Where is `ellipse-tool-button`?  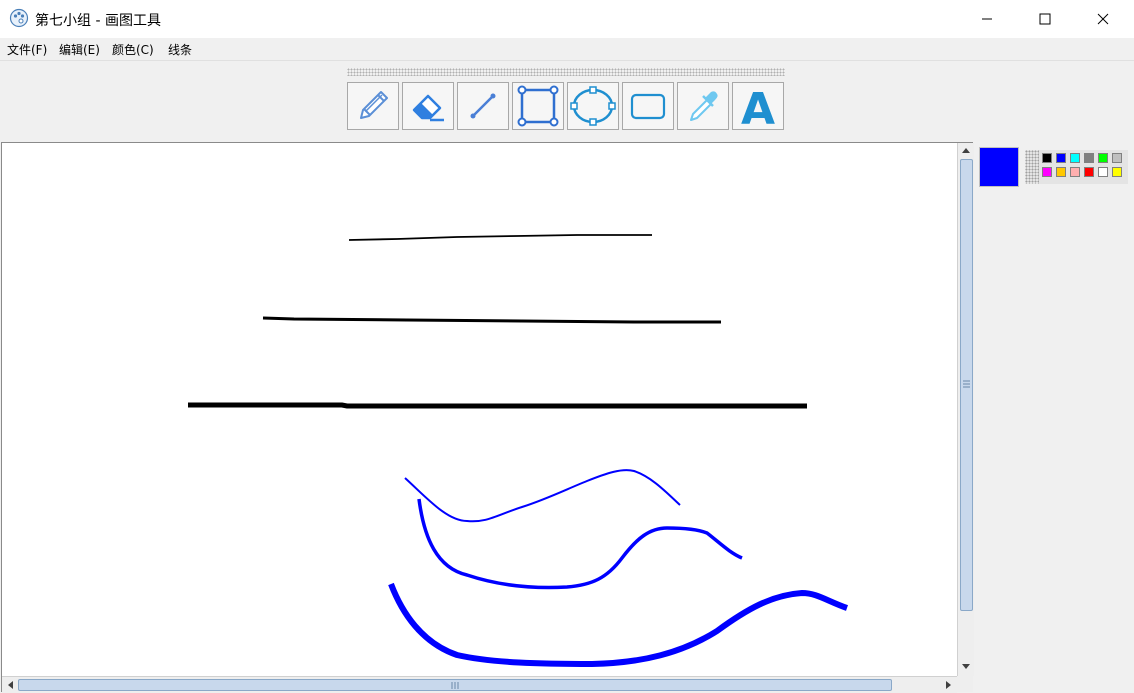 ellipse-tool-button is located at coordinates (593, 106).